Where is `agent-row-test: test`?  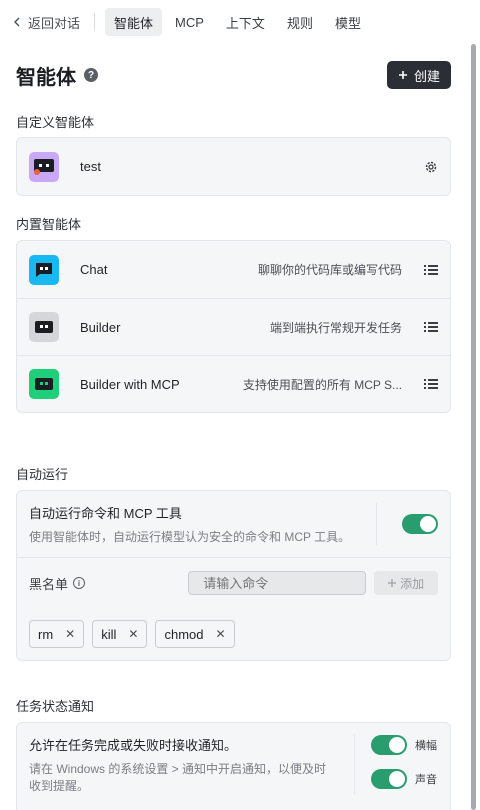
agent-row-test: test is located at coordinates (233, 166).